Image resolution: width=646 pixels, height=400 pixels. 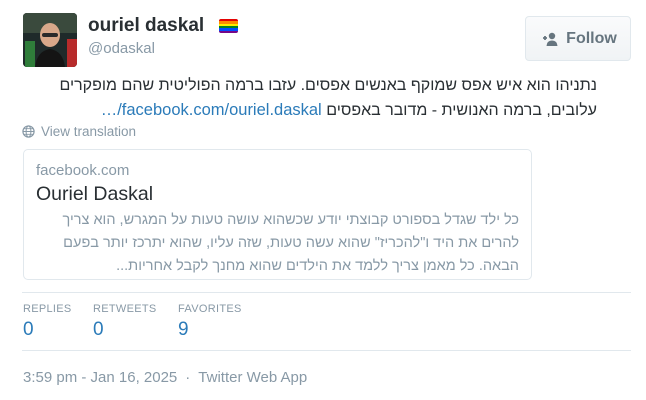 I want to click on favorites-stat: FAVORITES 9, so click(x=210, y=322).